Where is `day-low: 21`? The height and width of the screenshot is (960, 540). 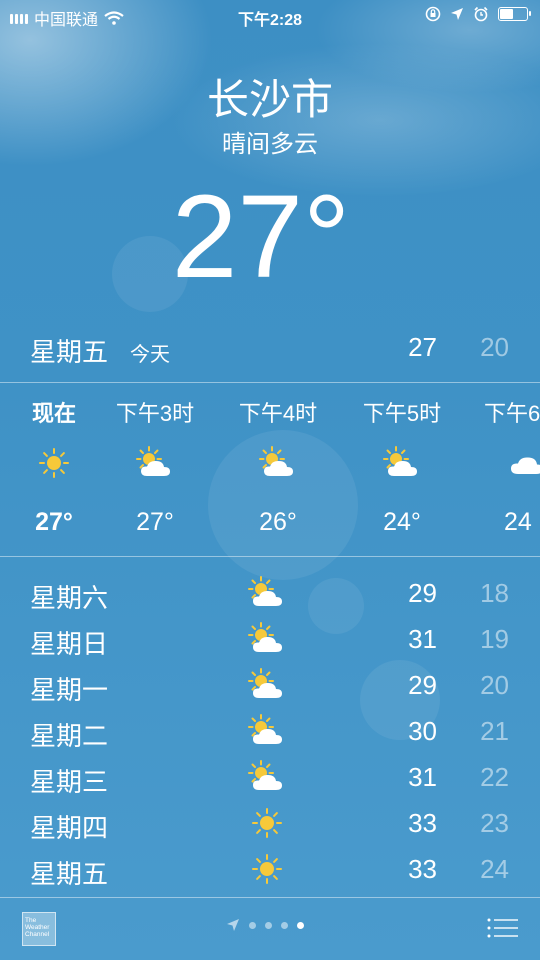
day-low: 21 is located at coordinates (494, 731).